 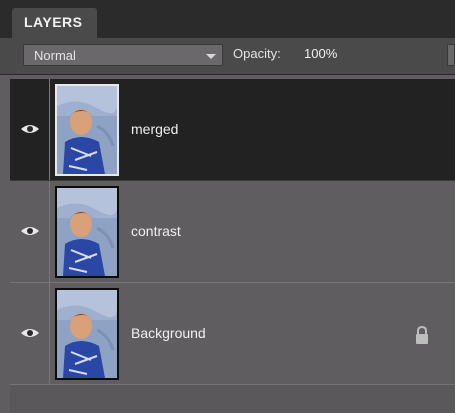 What do you see at coordinates (123, 55) in the screenshot?
I see `blend-mode-dropdown: Normal` at bounding box center [123, 55].